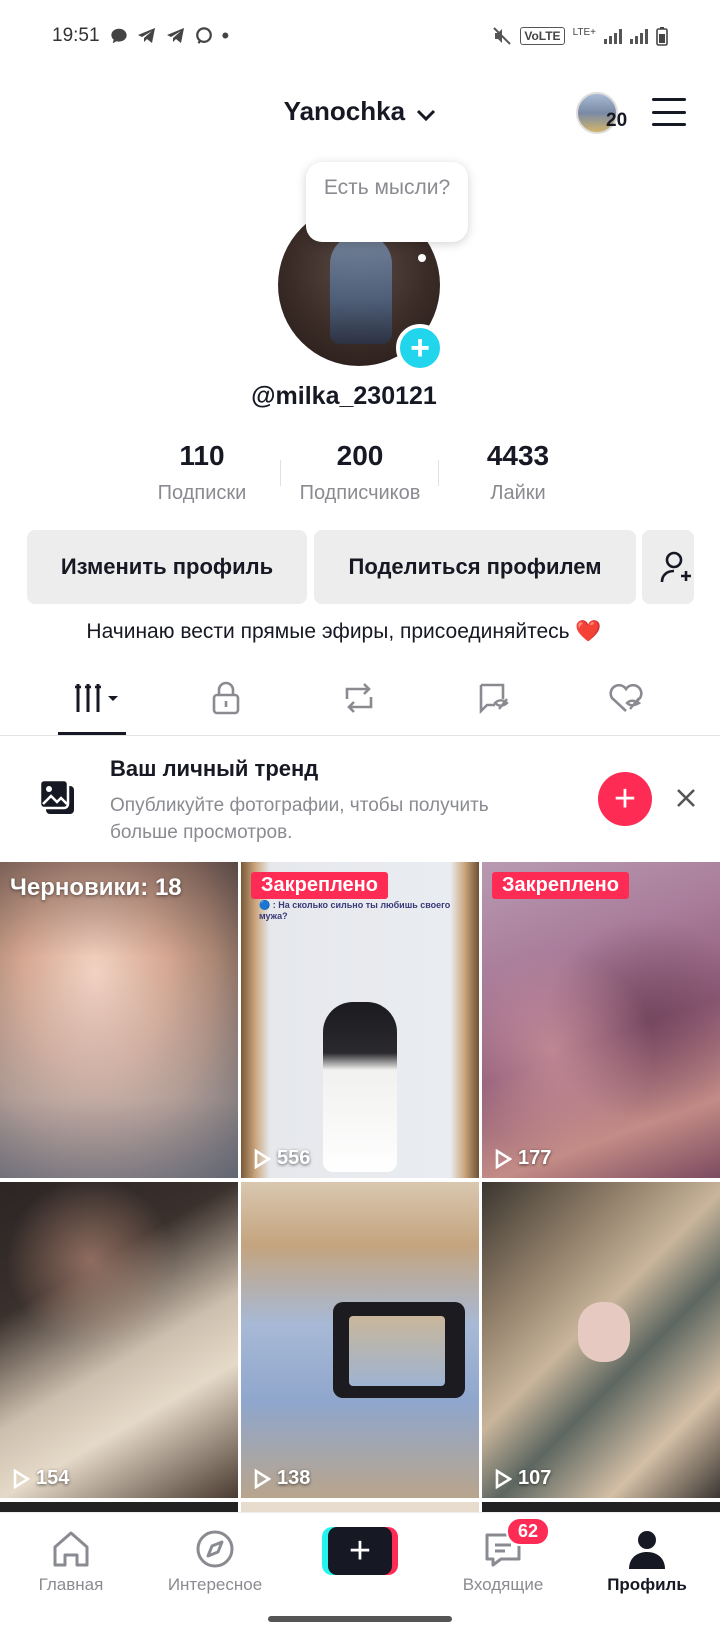  What do you see at coordinates (617, 120) in the screenshot?
I see `story-count: 20` at bounding box center [617, 120].